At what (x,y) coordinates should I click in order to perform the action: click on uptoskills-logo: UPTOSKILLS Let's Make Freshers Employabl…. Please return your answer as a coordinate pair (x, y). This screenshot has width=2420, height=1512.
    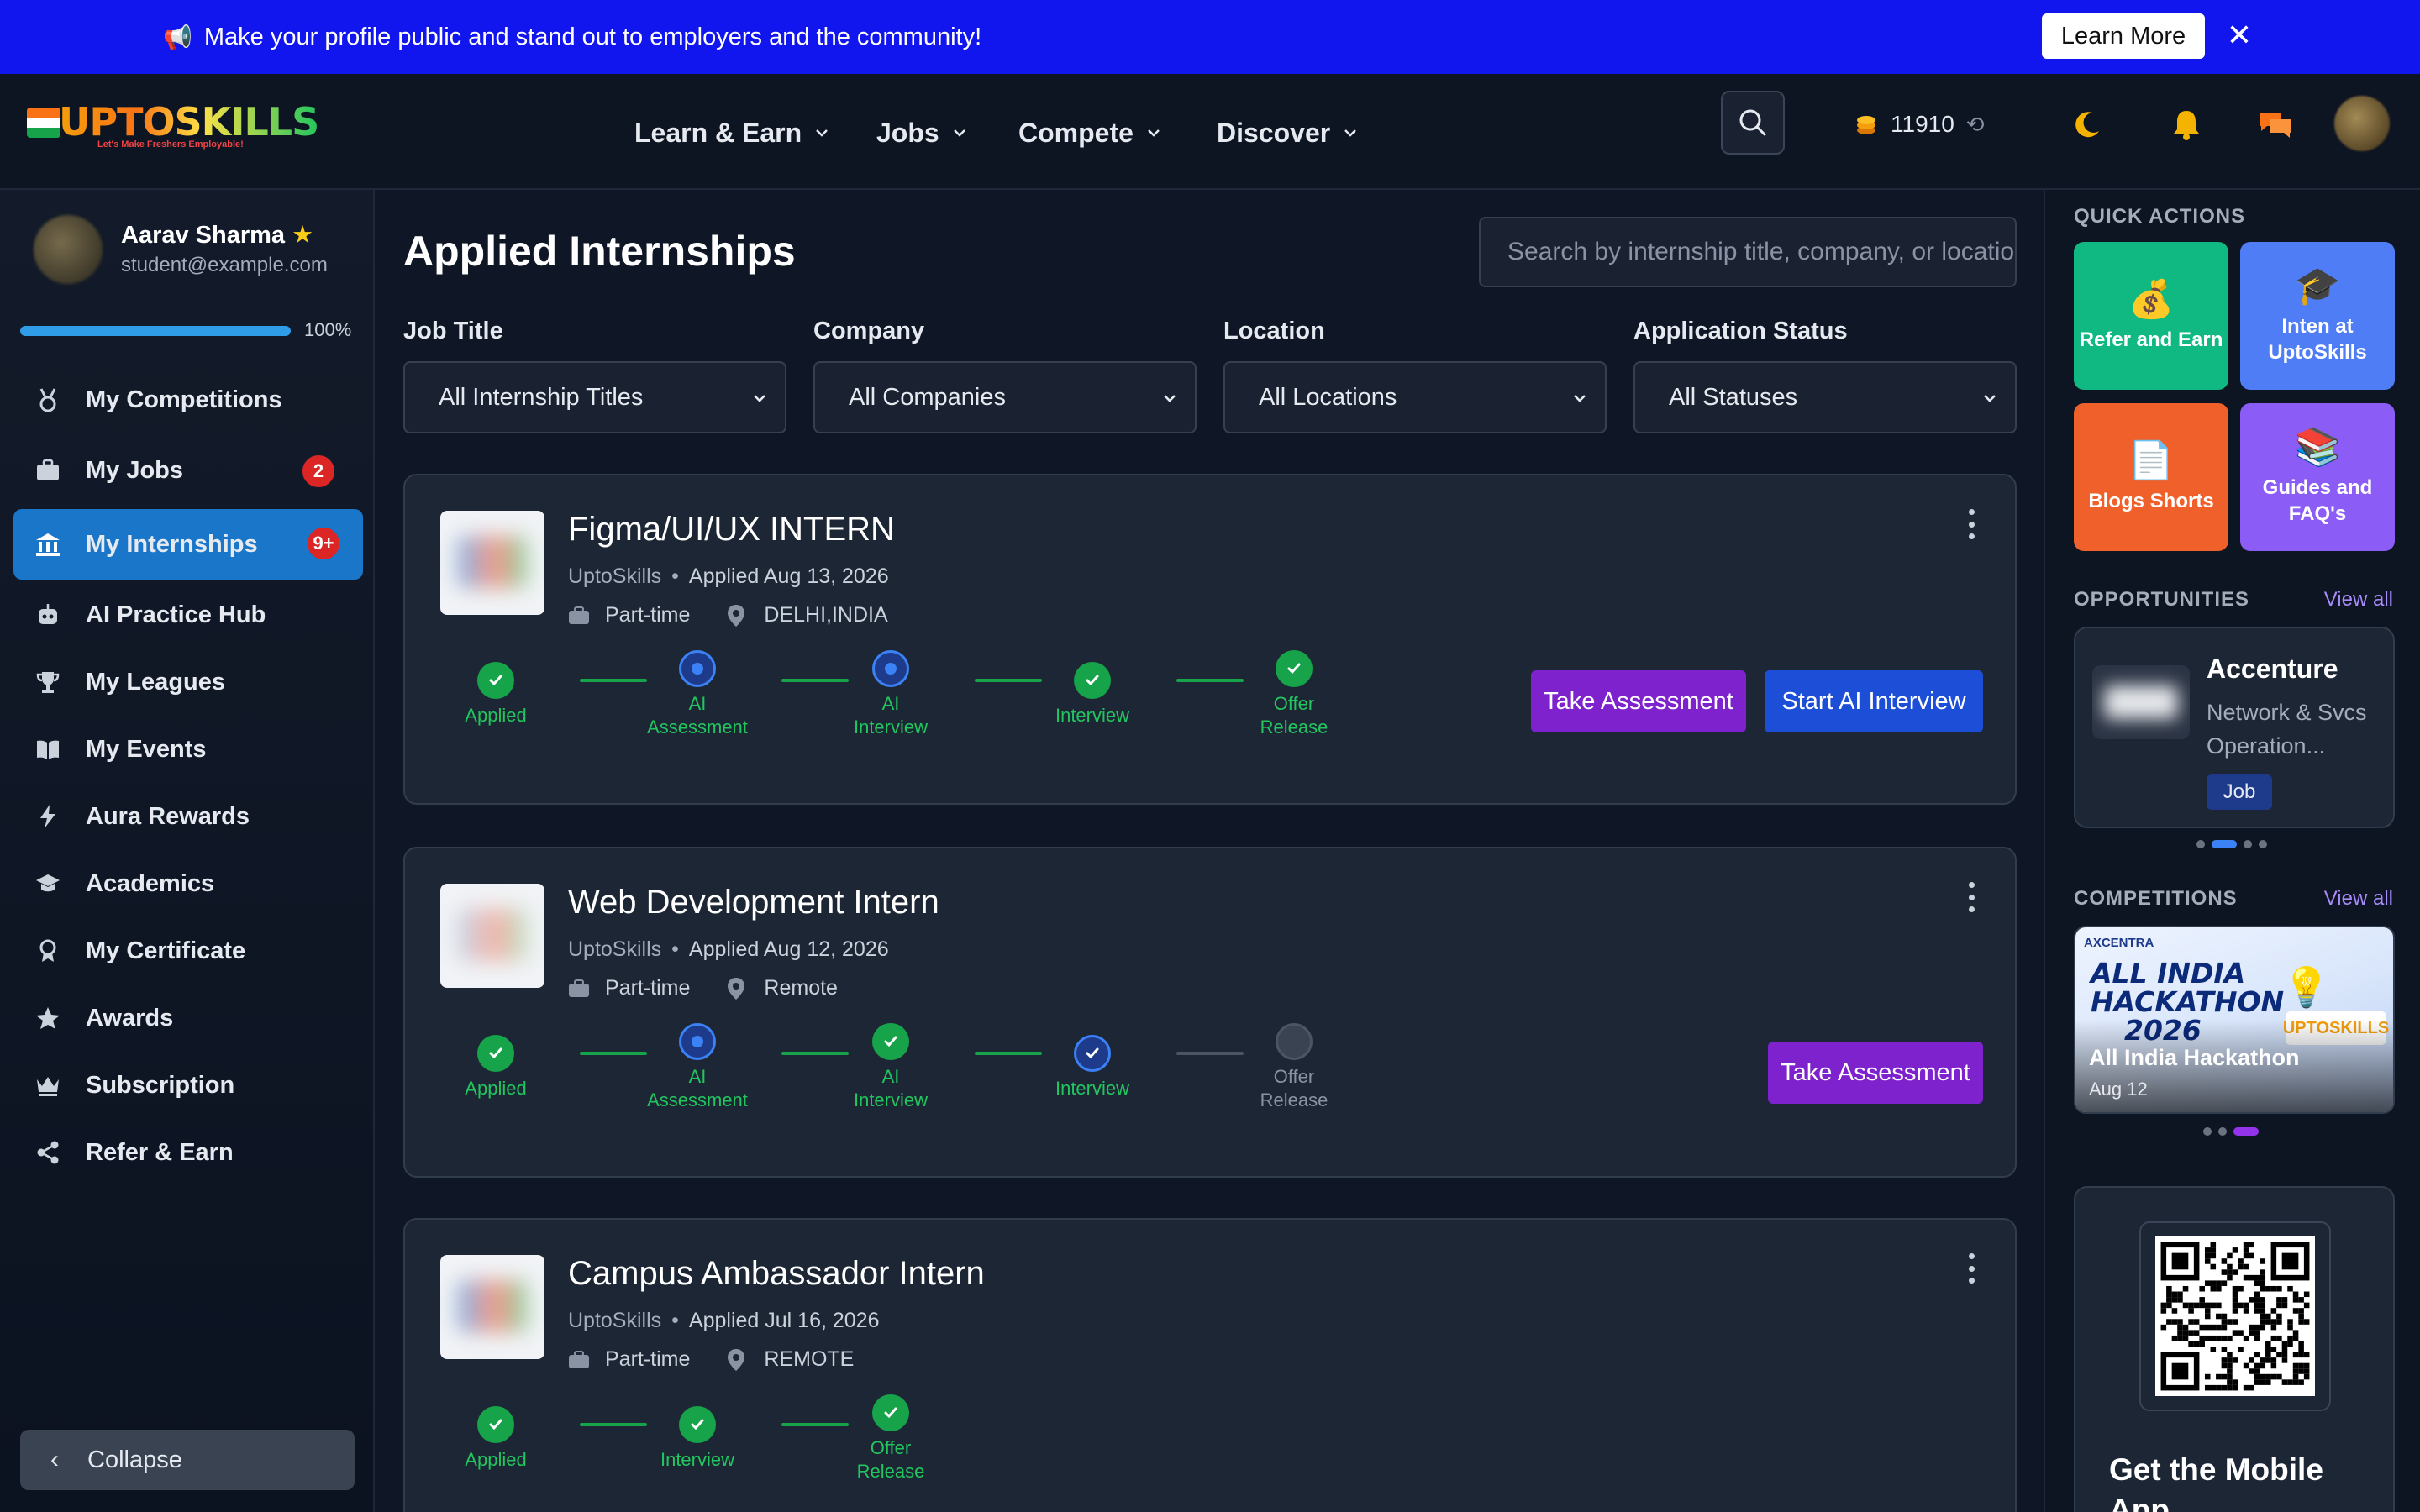
    Looking at the image, I should click on (173, 128).